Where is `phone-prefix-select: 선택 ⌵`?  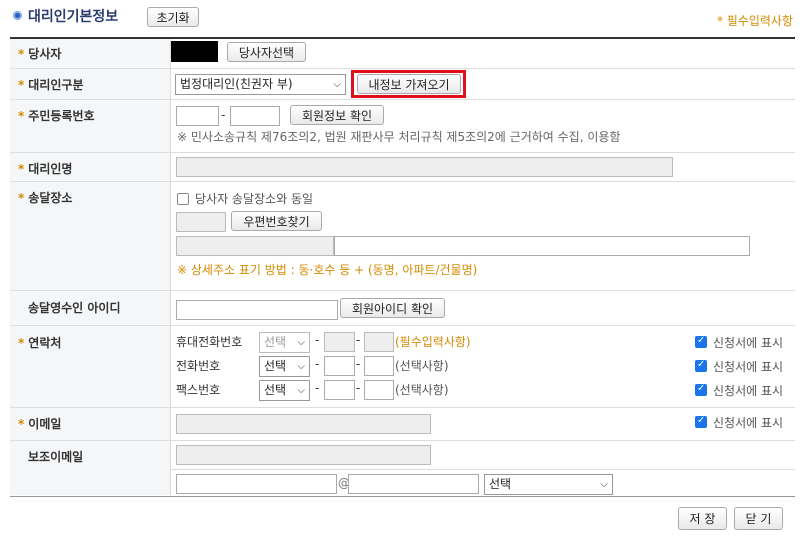 phone-prefix-select: 선택 ⌵ is located at coordinates (284, 366).